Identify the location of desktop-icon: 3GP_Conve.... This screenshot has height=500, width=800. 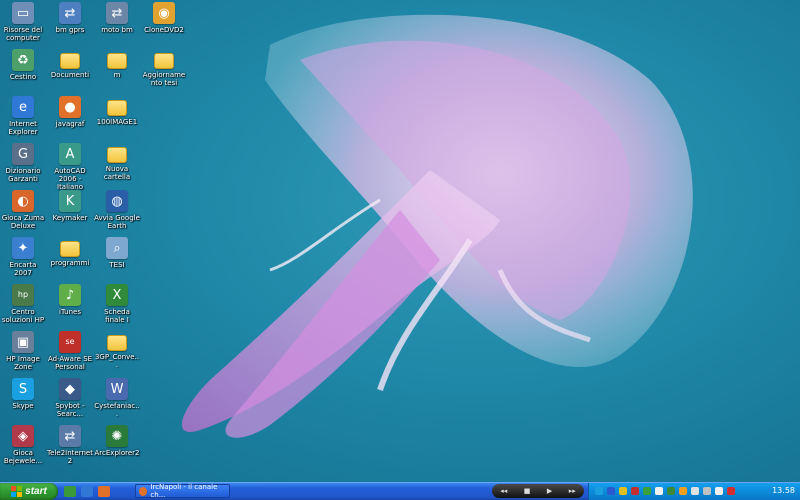
(117, 350).